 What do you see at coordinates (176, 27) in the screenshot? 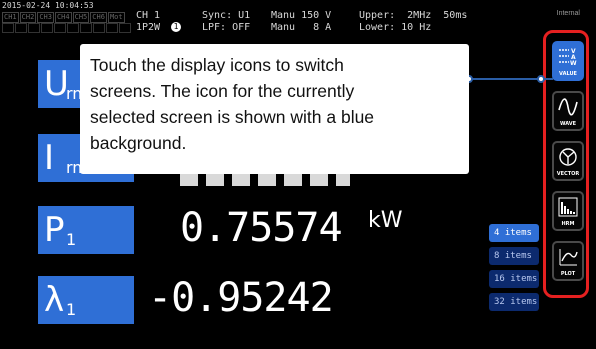
I see `wiring-badge: 1` at bounding box center [176, 27].